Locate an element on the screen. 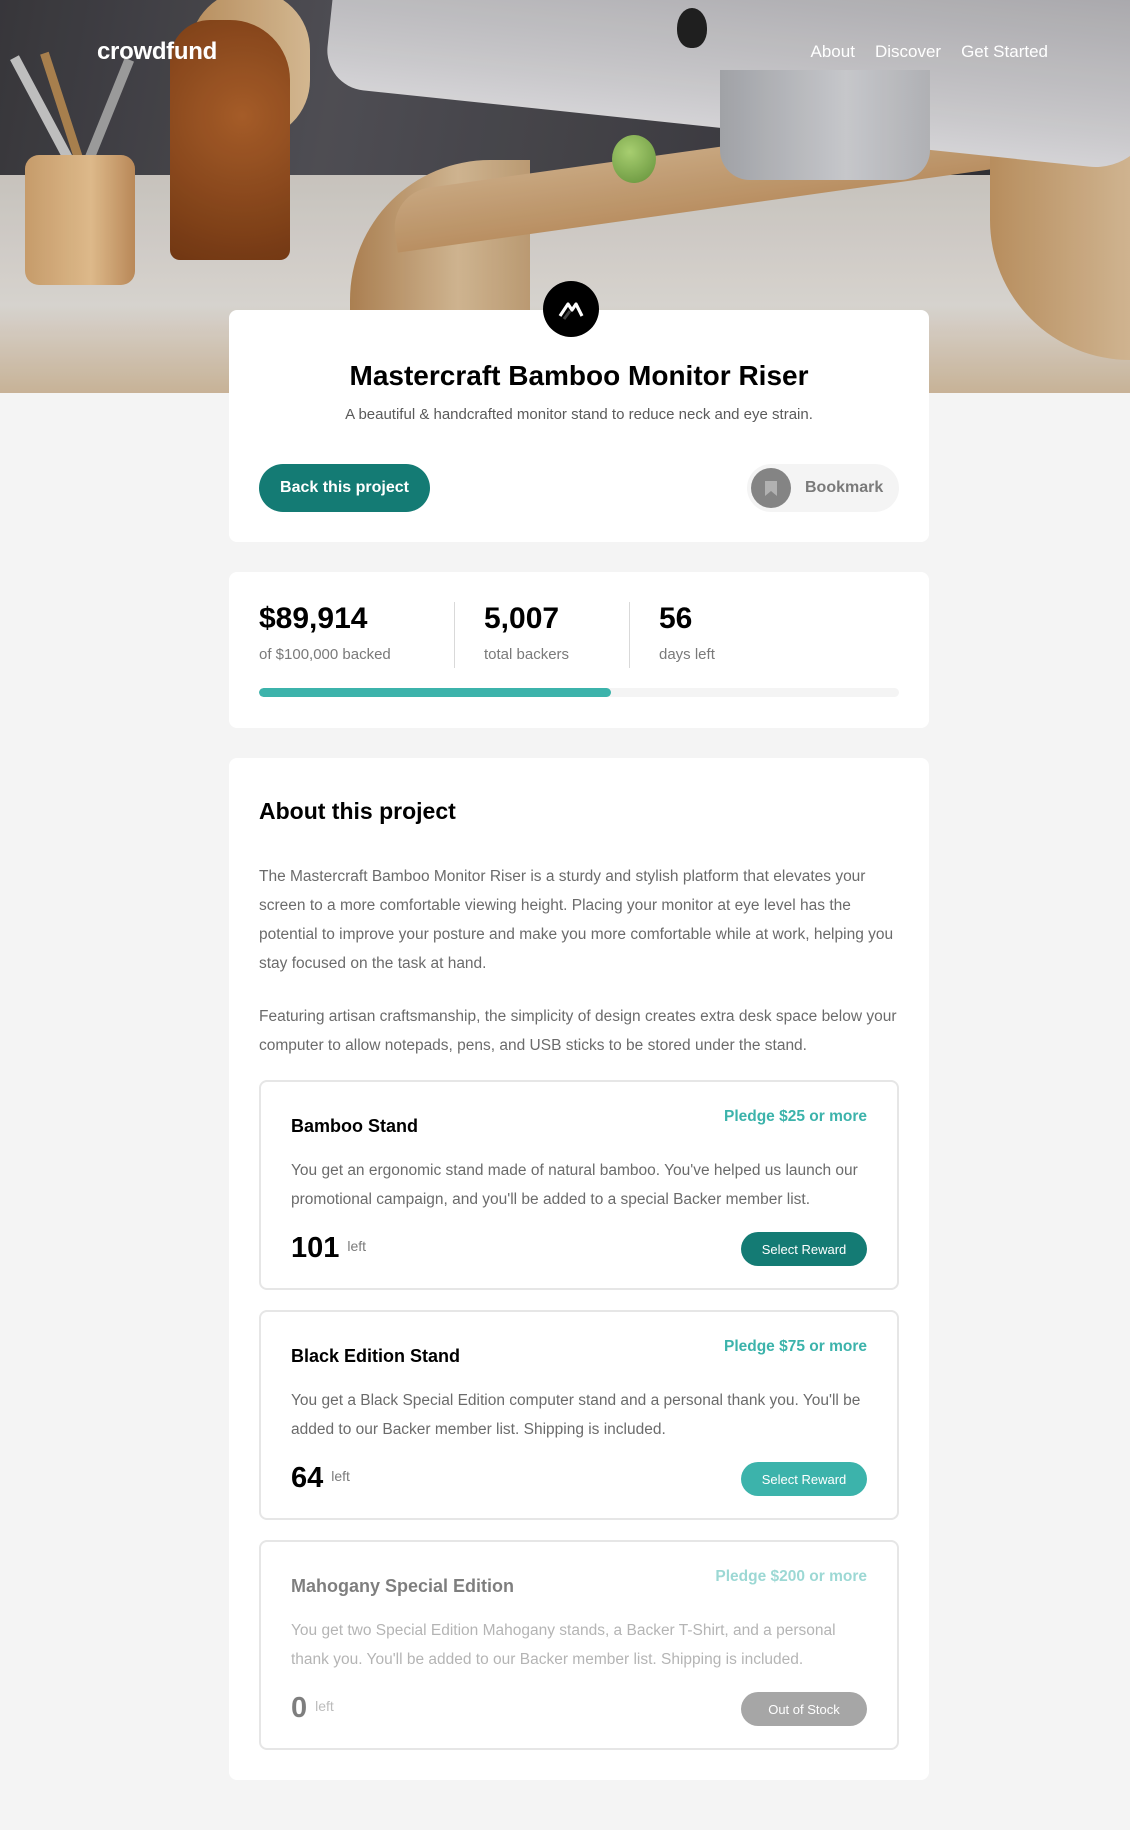  bookmark-button: Bookmark is located at coordinates (823, 488).